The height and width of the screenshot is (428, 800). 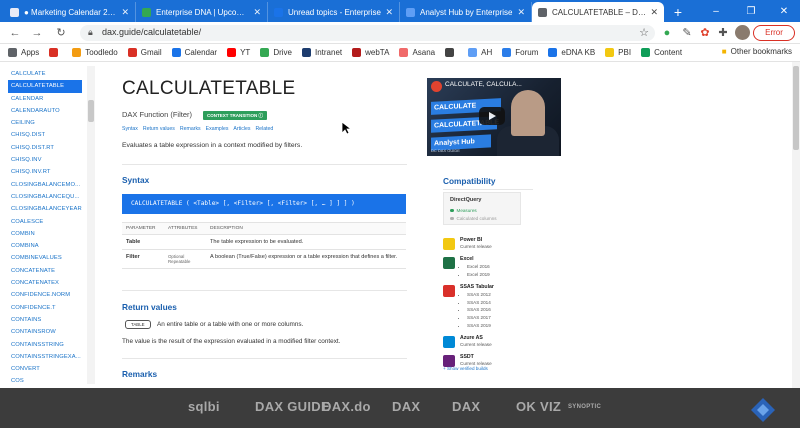 I want to click on sidebar-item-chisq-inv-rt: CHISQ.INV.RT, so click(x=45, y=172).